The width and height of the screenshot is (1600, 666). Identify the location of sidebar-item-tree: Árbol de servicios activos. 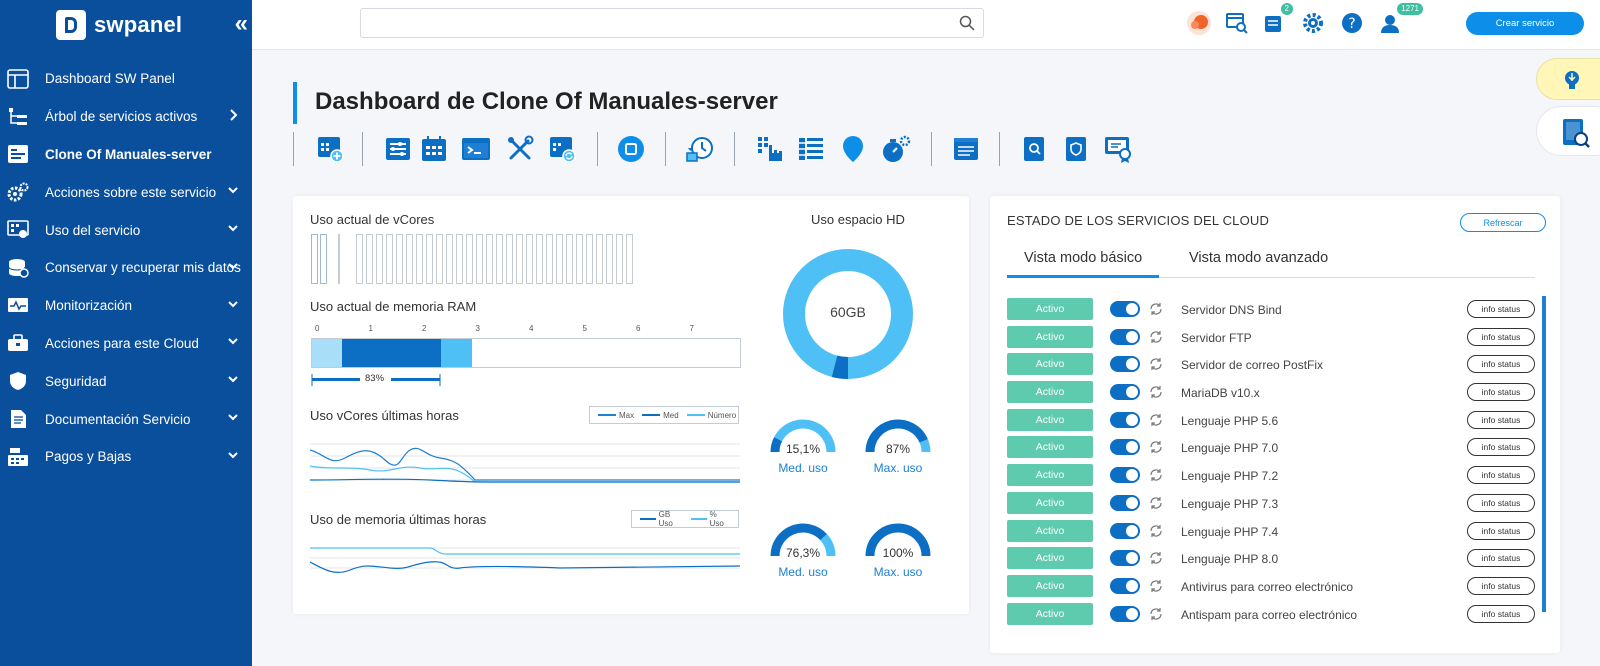
(126, 117).